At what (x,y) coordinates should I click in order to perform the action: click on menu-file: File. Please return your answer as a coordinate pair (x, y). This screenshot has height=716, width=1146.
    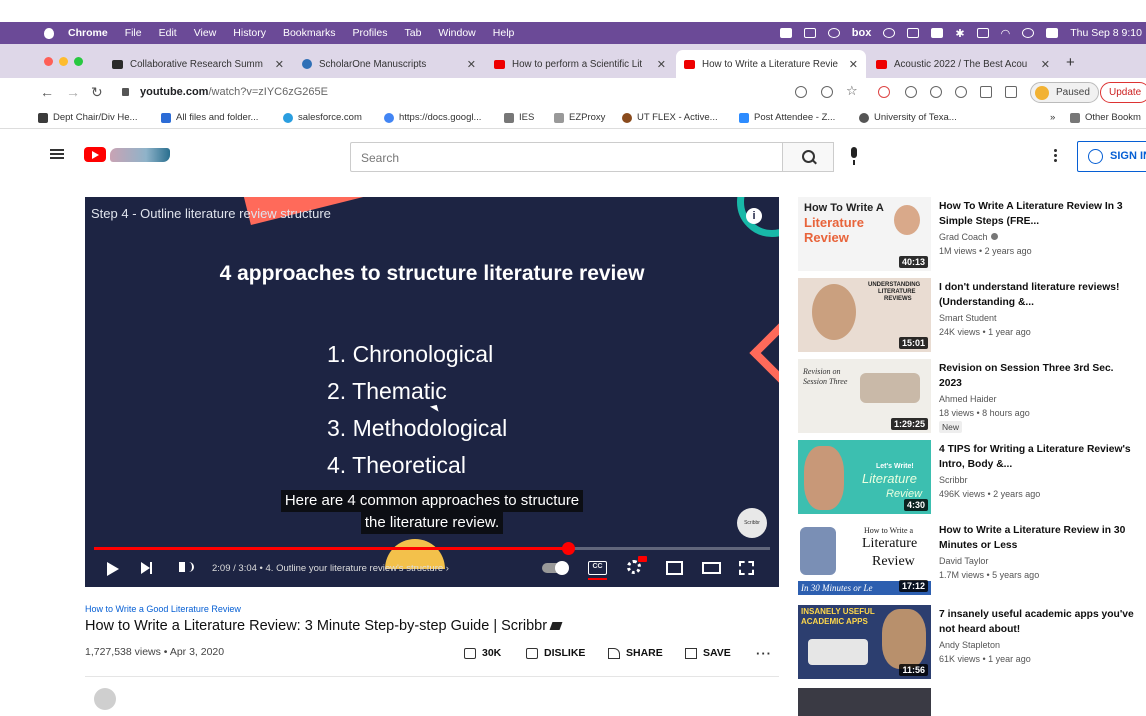
    Looking at the image, I should click on (133, 33).